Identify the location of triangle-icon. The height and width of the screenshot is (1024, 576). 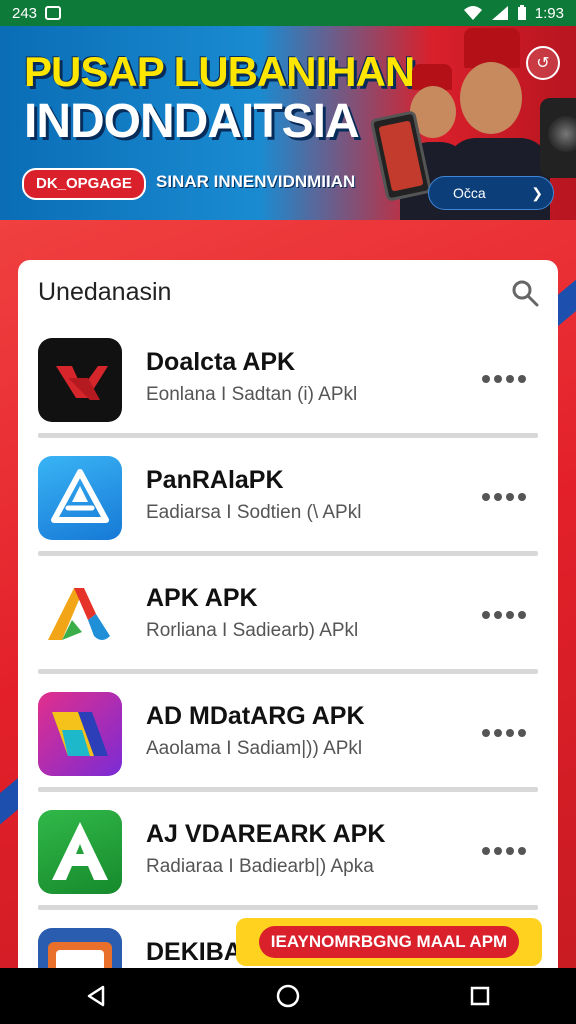
(80, 734).